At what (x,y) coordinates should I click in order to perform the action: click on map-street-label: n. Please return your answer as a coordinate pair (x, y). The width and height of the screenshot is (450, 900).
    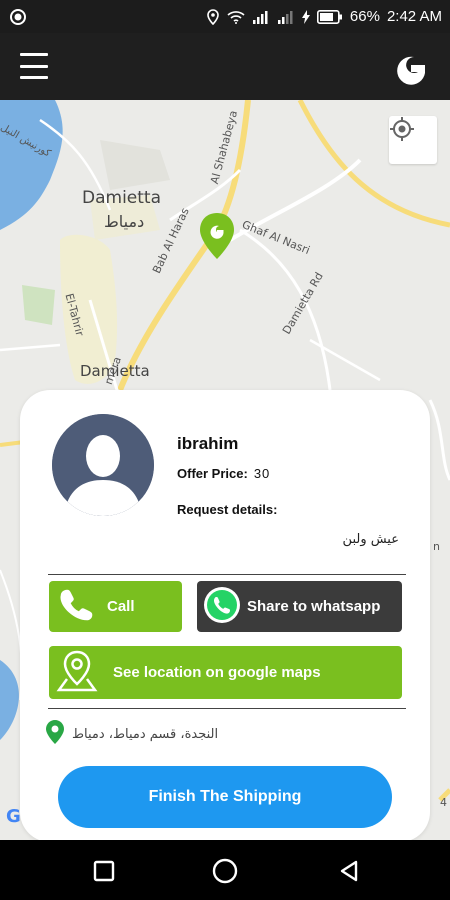
    Looking at the image, I should click on (436, 546).